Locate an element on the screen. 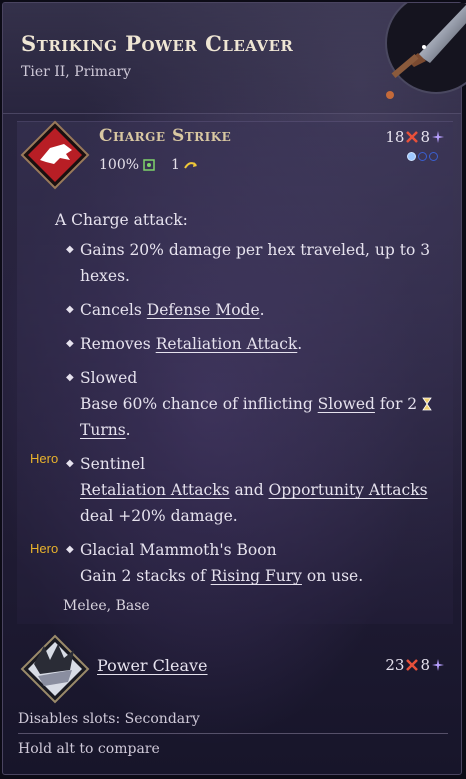 This screenshot has width=466, height=779. ability-cost: 18 8 is located at coordinates (414, 137).